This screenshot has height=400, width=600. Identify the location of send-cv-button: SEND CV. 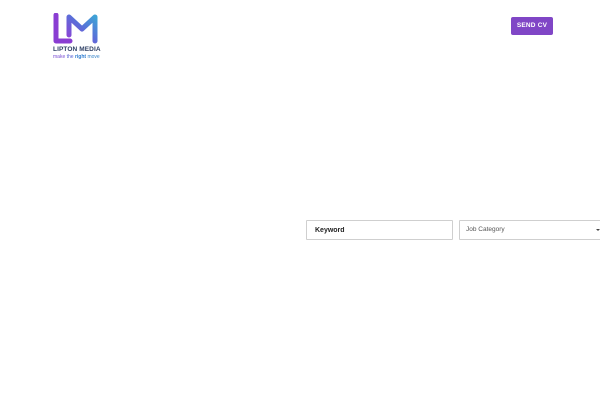
(532, 26).